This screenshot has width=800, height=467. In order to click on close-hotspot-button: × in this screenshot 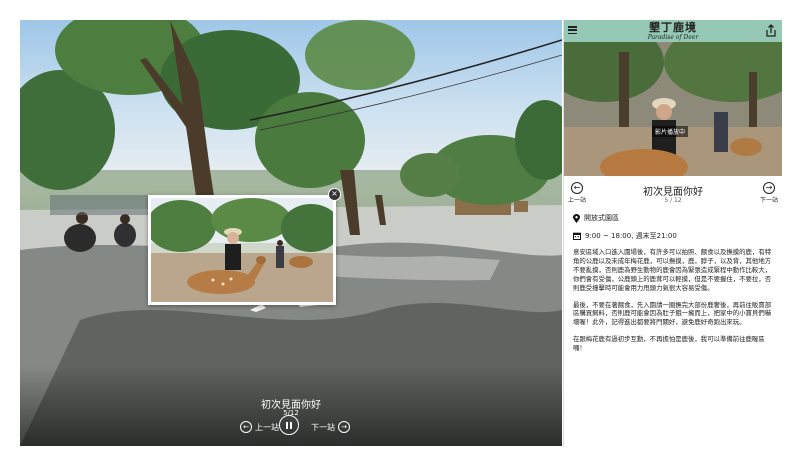, I will do `click(334, 194)`.